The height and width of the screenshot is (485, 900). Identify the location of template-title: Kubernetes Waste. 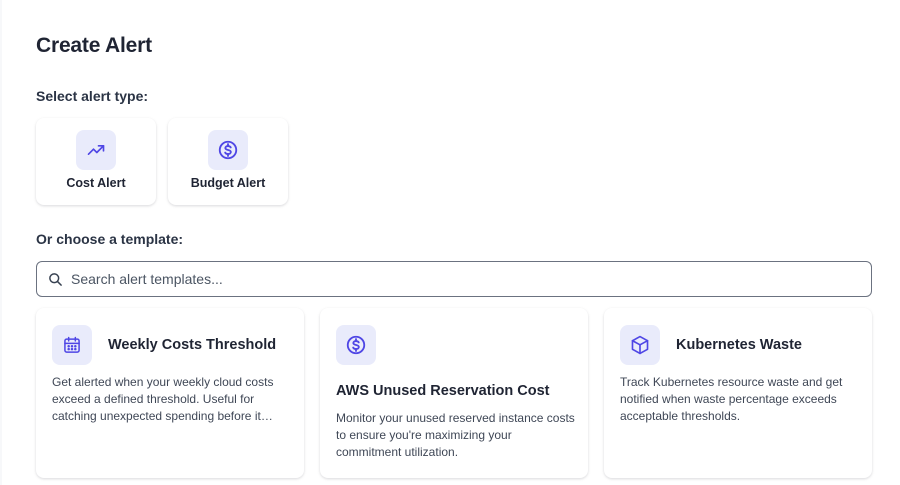
(739, 345).